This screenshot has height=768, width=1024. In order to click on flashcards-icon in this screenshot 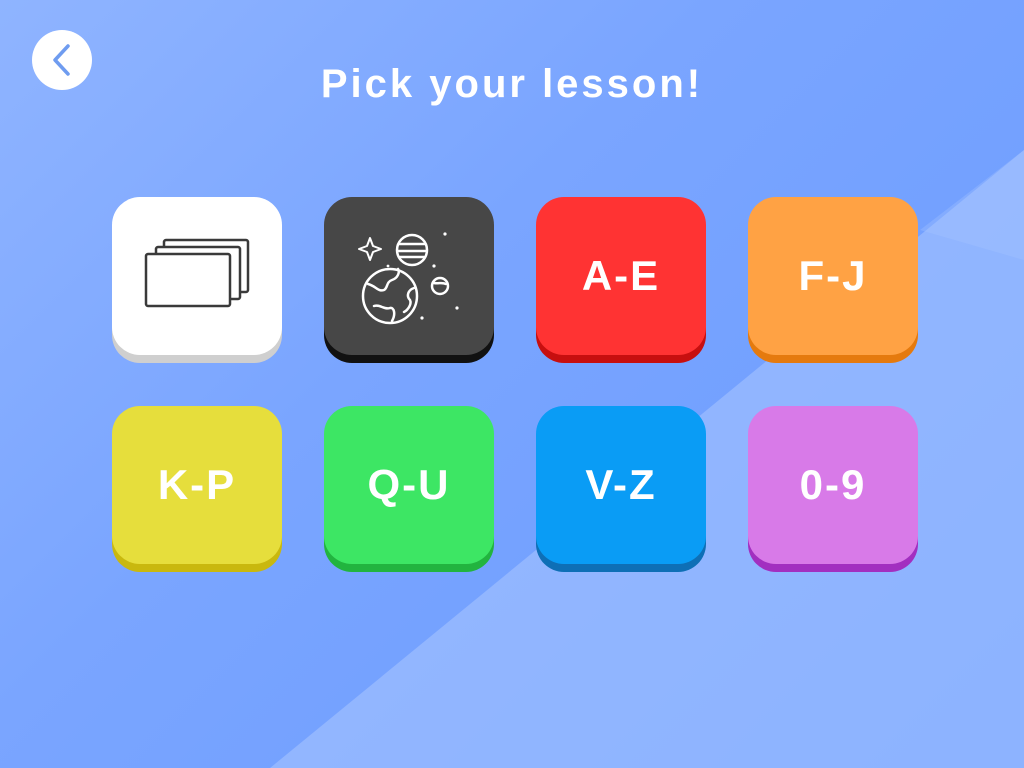, I will do `click(197, 273)`.